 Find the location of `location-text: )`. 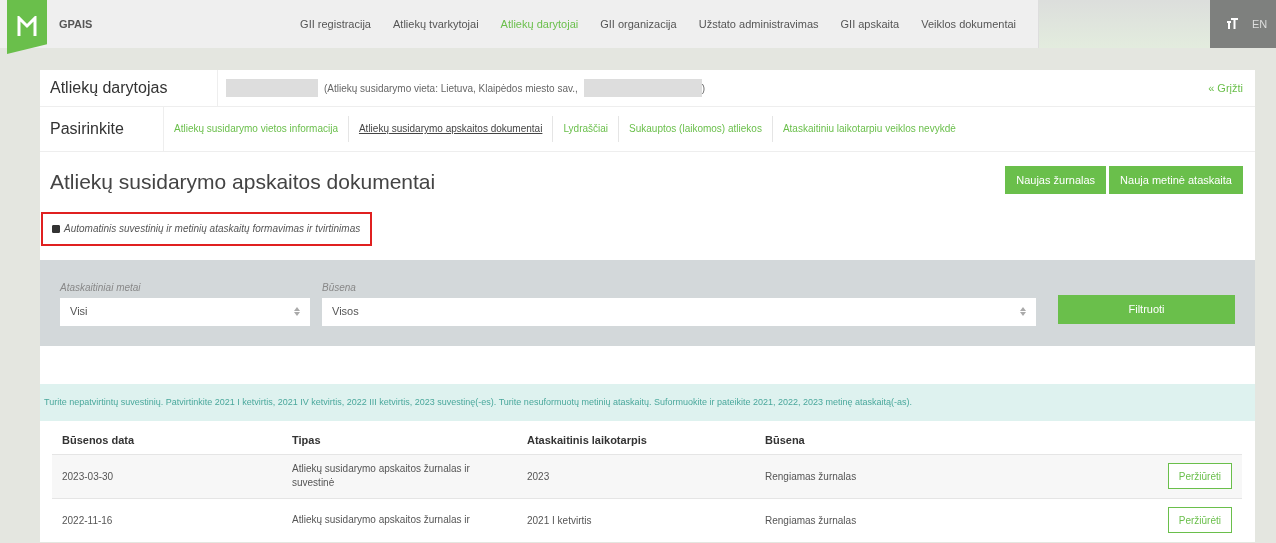

location-text: ) is located at coordinates (703, 88).